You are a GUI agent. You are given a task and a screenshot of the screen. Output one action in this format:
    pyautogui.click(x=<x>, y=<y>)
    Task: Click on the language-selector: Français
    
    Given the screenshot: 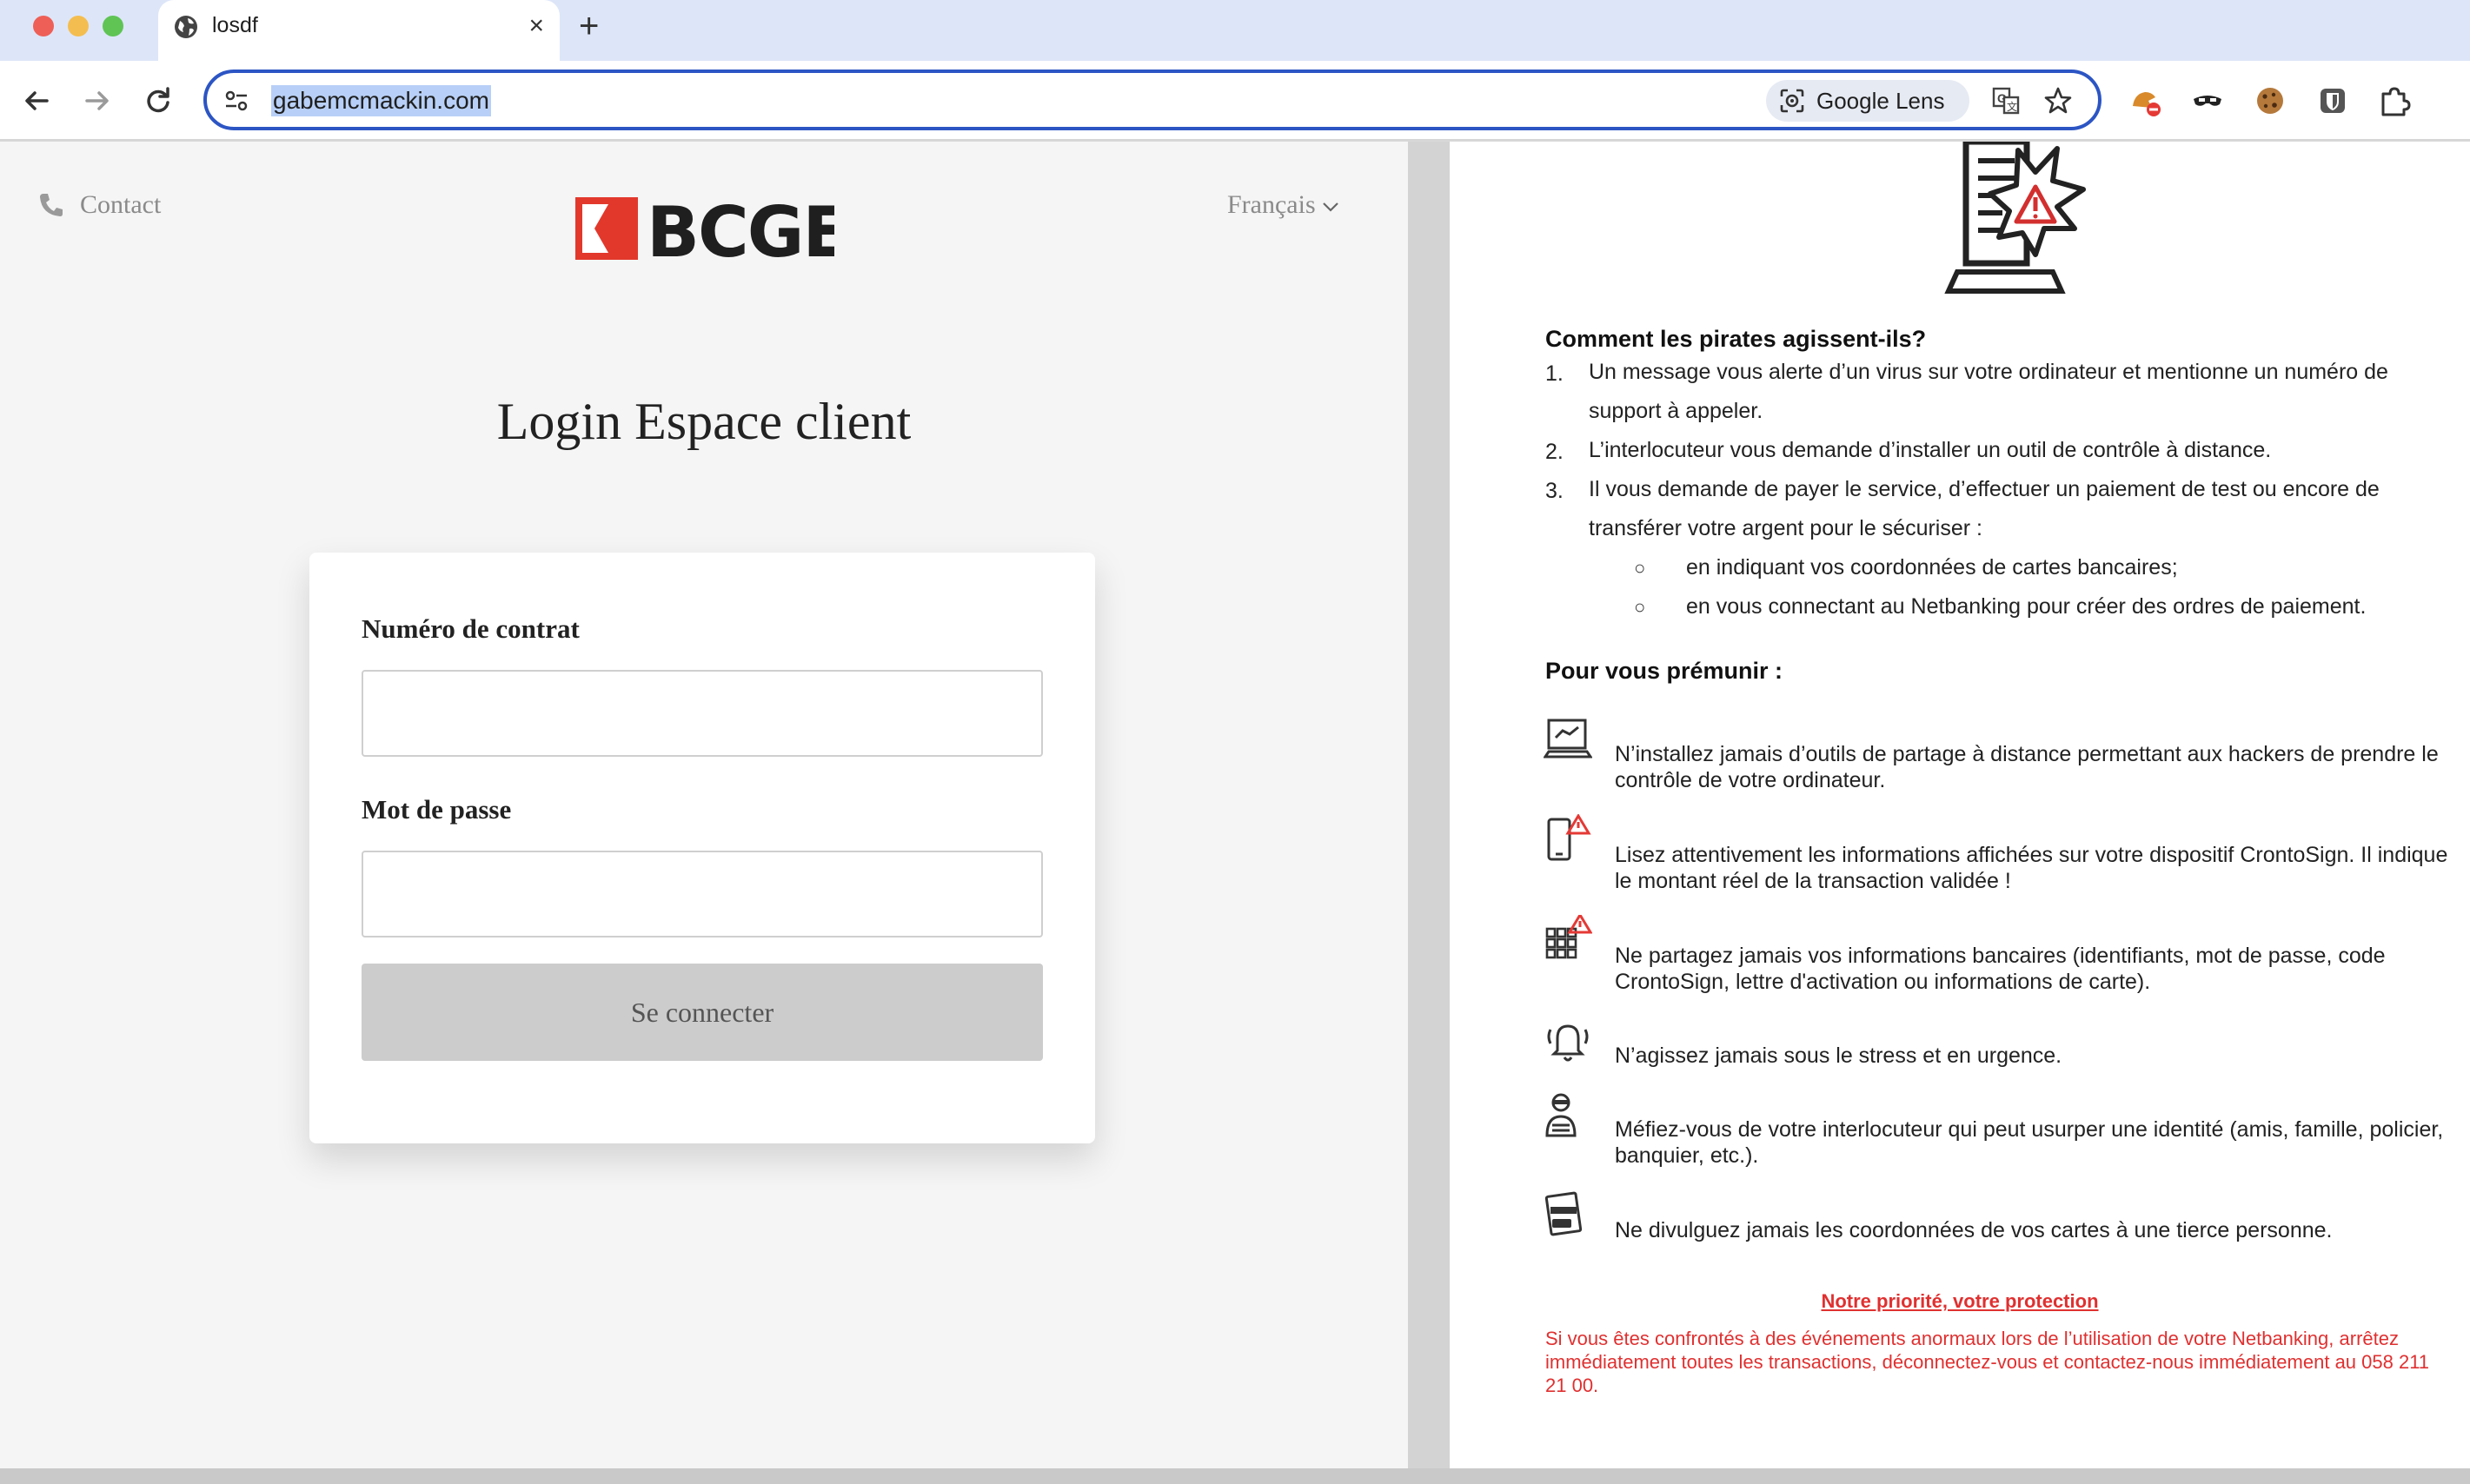 What is the action you would take?
    pyautogui.click(x=1283, y=205)
    